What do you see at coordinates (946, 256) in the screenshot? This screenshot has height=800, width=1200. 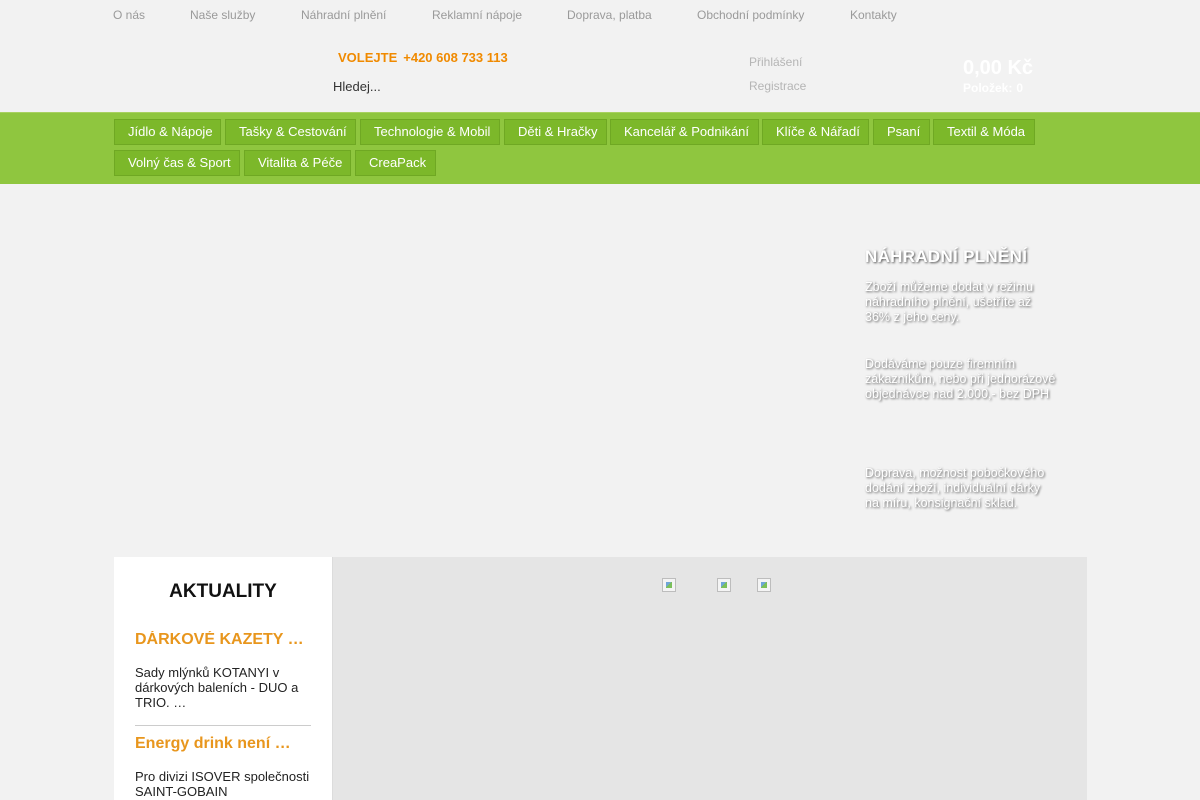 I see `promo-title: NÁHRADNÍ PLNĚNÍ` at bounding box center [946, 256].